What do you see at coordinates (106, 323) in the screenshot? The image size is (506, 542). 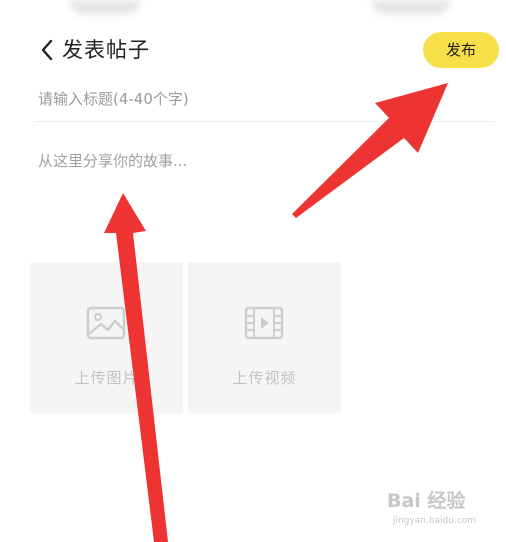 I see `image-icon` at bounding box center [106, 323].